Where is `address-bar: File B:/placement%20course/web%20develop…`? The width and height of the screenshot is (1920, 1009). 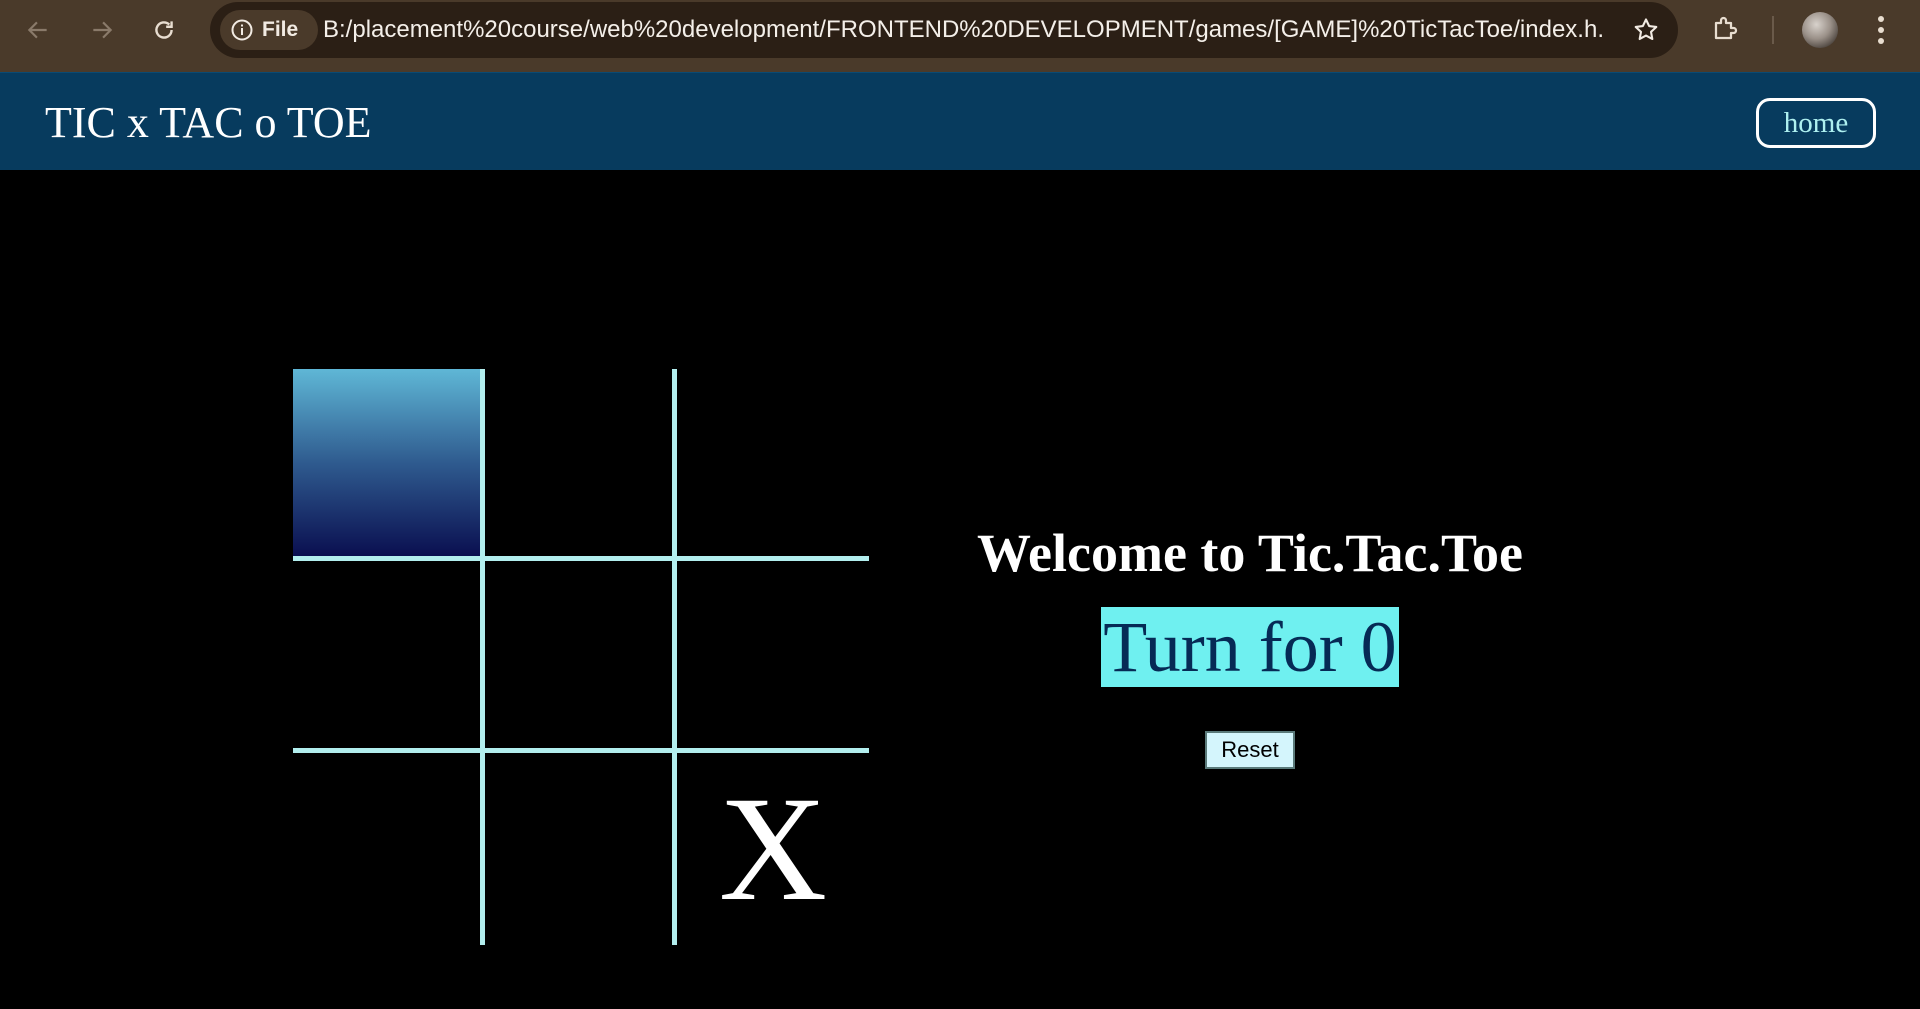
address-bar: File B:/placement%20course/web%20develop… is located at coordinates (944, 30).